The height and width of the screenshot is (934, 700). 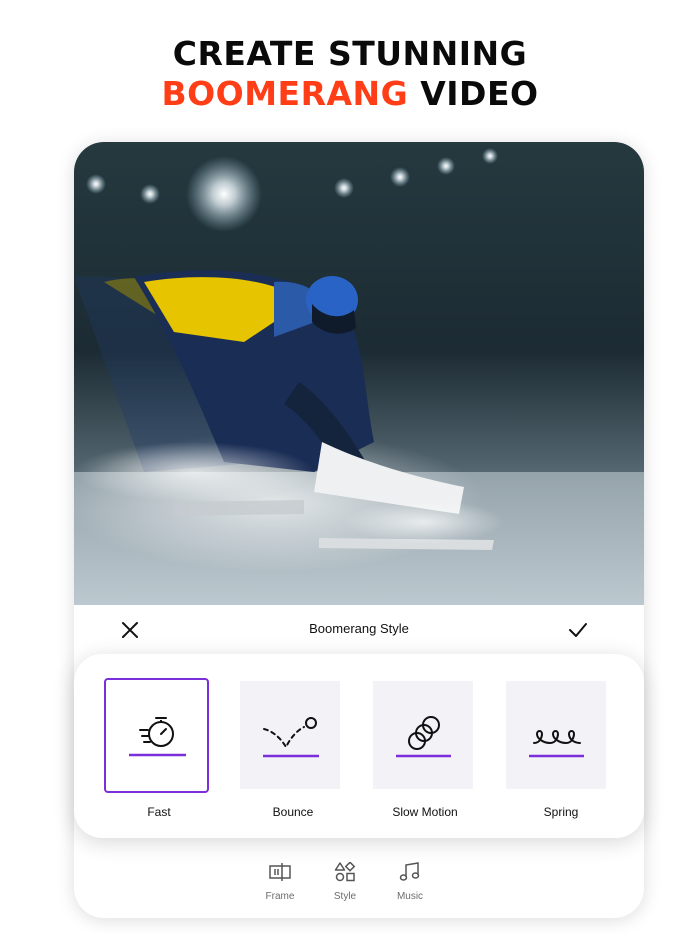 I want to click on headline-accent: BOOMERANG, so click(x=285, y=93).